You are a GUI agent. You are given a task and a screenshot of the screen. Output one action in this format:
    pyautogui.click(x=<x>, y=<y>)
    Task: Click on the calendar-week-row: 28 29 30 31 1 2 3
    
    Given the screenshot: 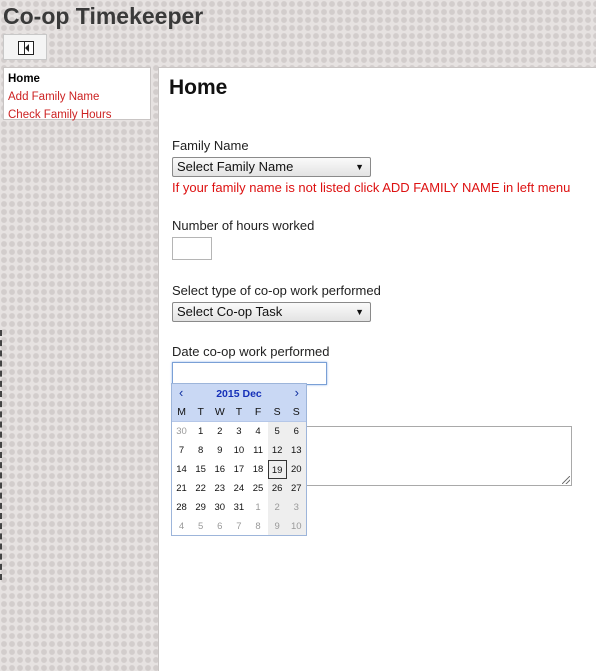 What is the action you would take?
    pyautogui.click(x=239, y=507)
    